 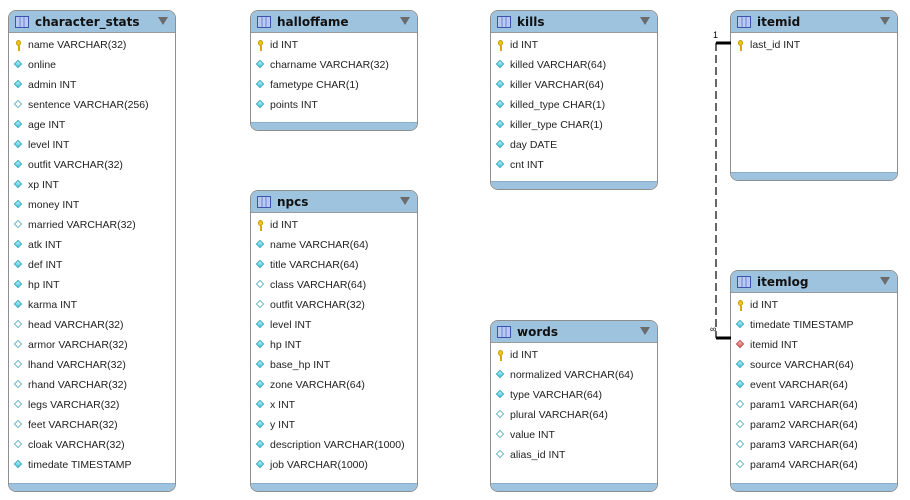 I want to click on column-row: normalized VARCHAR(64), so click(x=574, y=375).